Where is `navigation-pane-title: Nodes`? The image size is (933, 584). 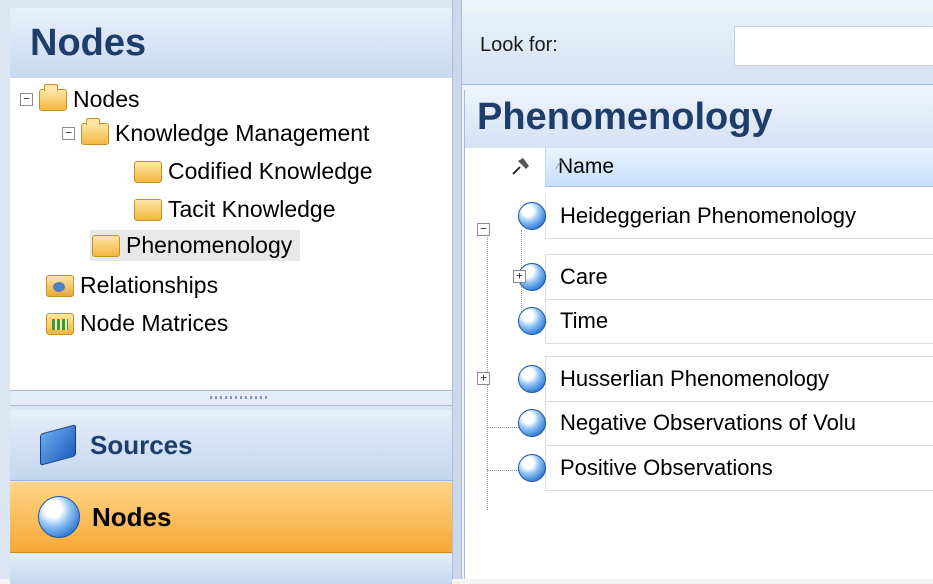
navigation-pane-title: Nodes is located at coordinates (88, 43).